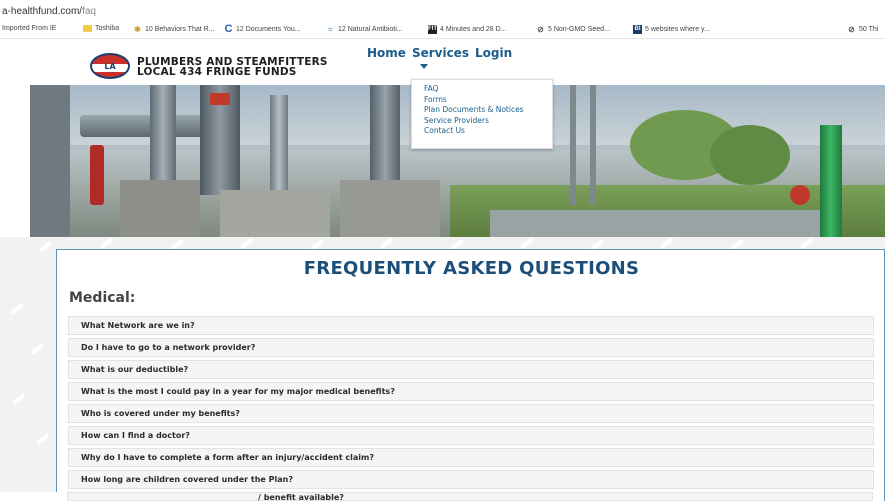 The image size is (885, 501). Describe the element at coordinates (87, 28) in the screenshot. I see `folder-icon` at that location.